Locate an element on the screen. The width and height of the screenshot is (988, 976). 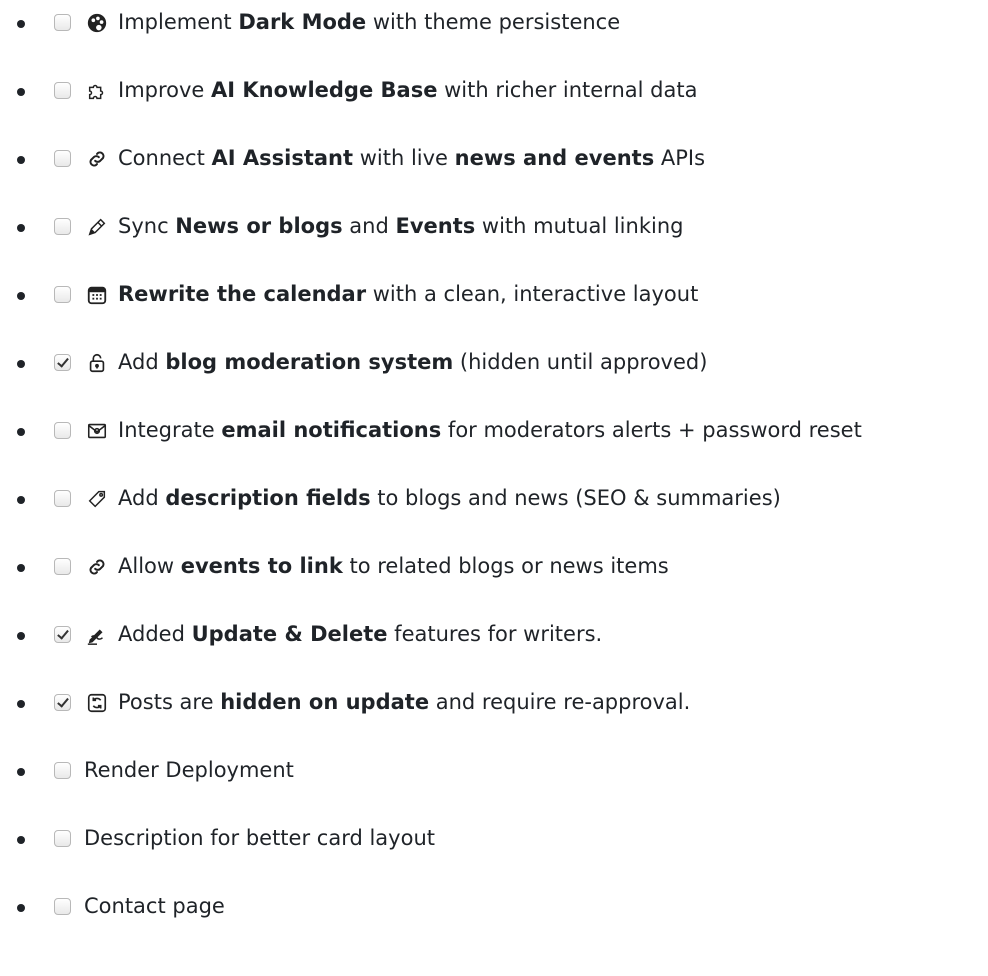
todo-text-segment: to blogs and news (SEO & summaries) is located at coordinates (575, 497).